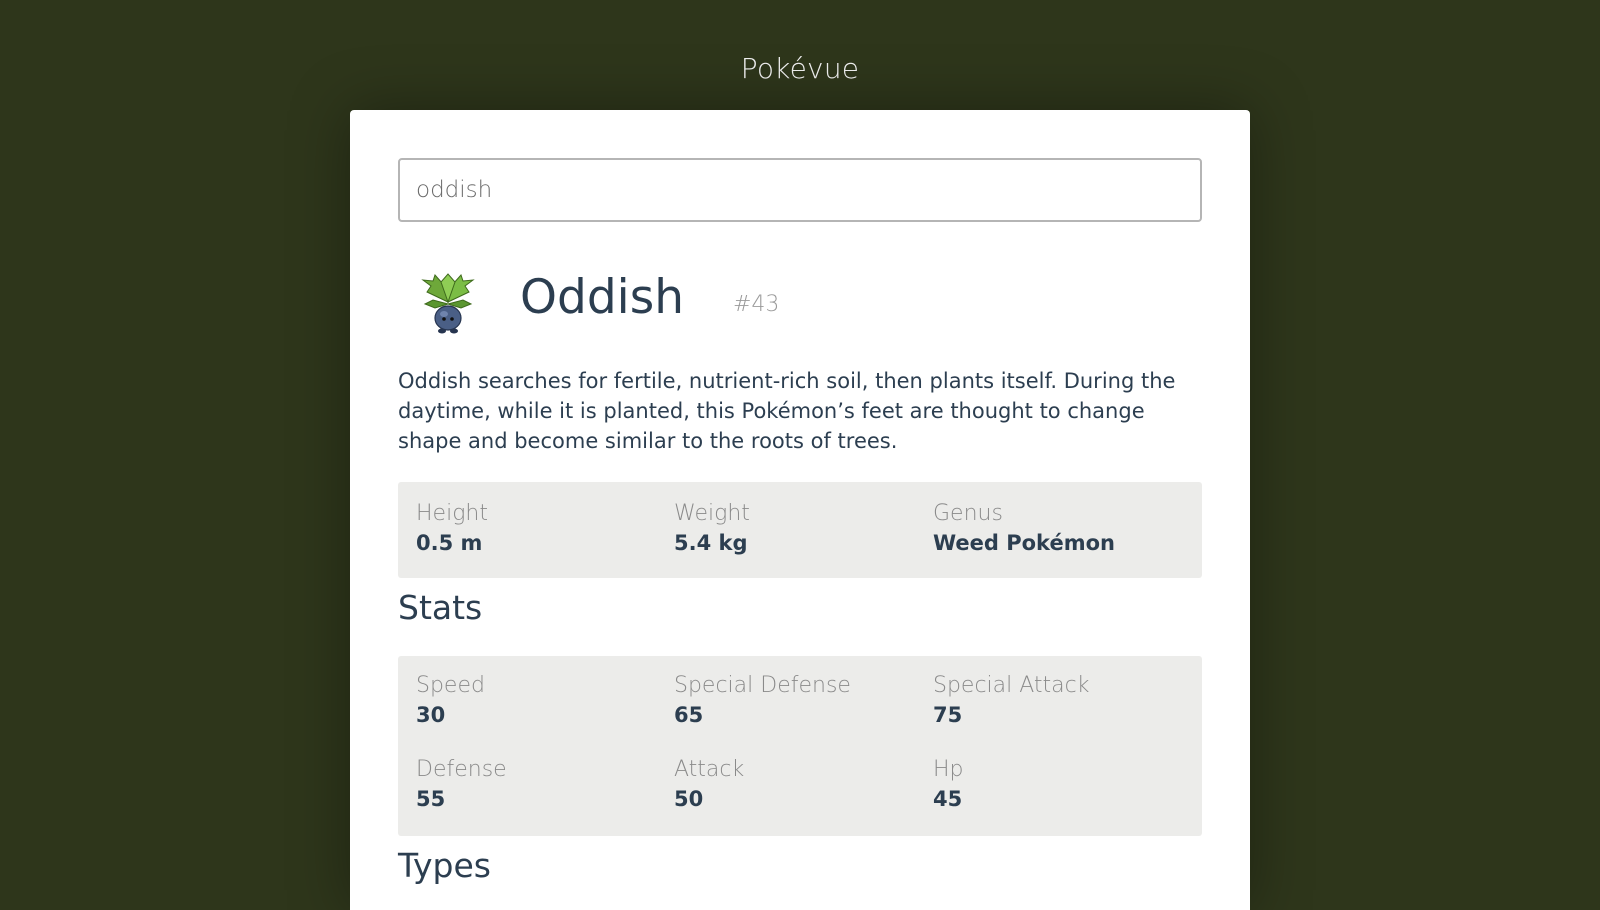 The height and width of the screenshot is (910, 1600). I want to click on stat-value: 65, so click(689, 715).